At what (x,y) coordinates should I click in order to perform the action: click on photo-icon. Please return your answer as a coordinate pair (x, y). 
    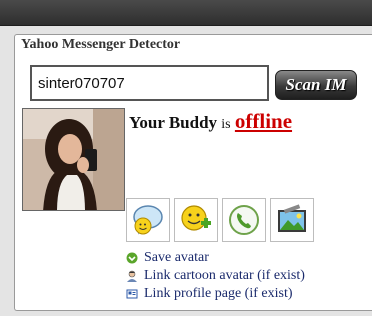
    Looking at the image, I should click on (292, 218).